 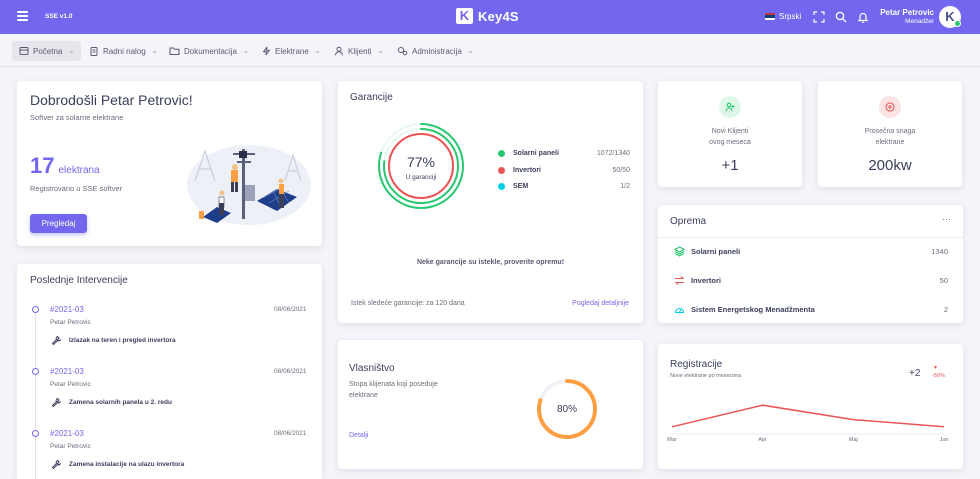 I want to click on language-label: Srpski, so click(x=790, y=16).